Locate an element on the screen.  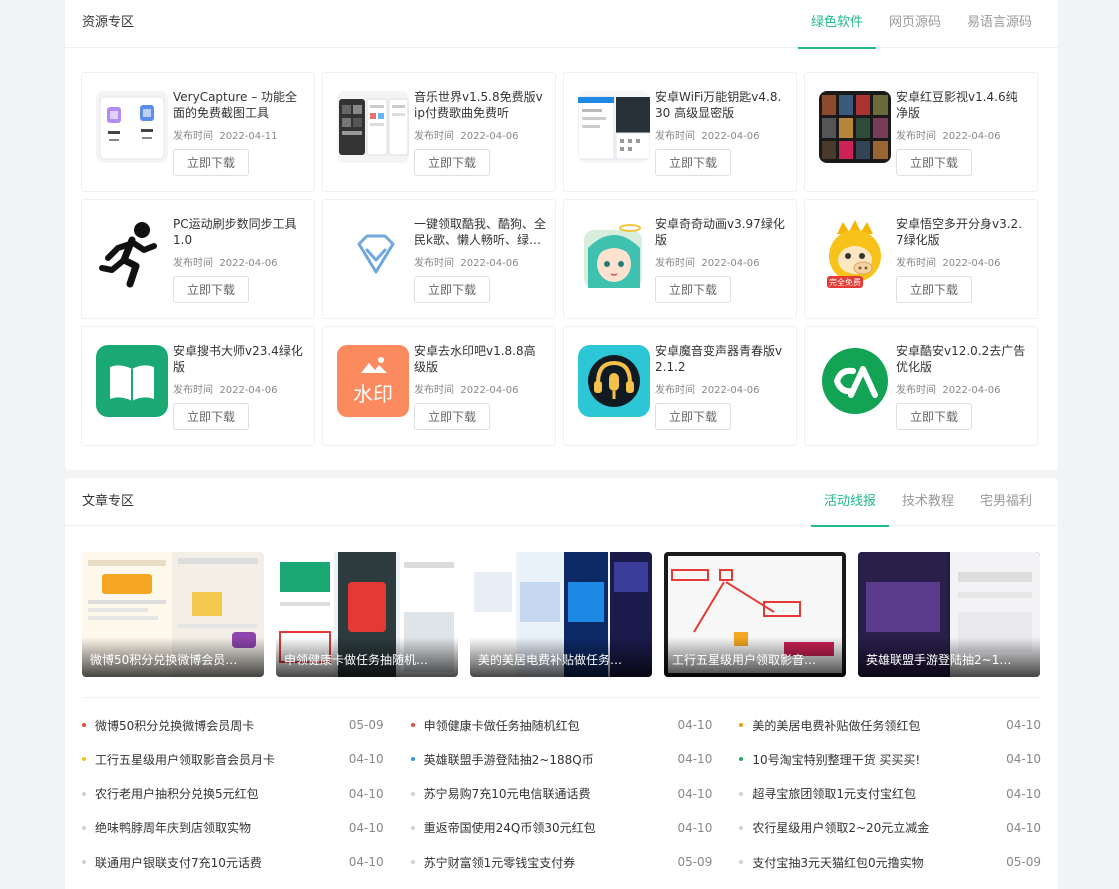
article-list-item: 重返帝国使用24Q币领30元红包 04-10 is located at coordinates (561, 828).